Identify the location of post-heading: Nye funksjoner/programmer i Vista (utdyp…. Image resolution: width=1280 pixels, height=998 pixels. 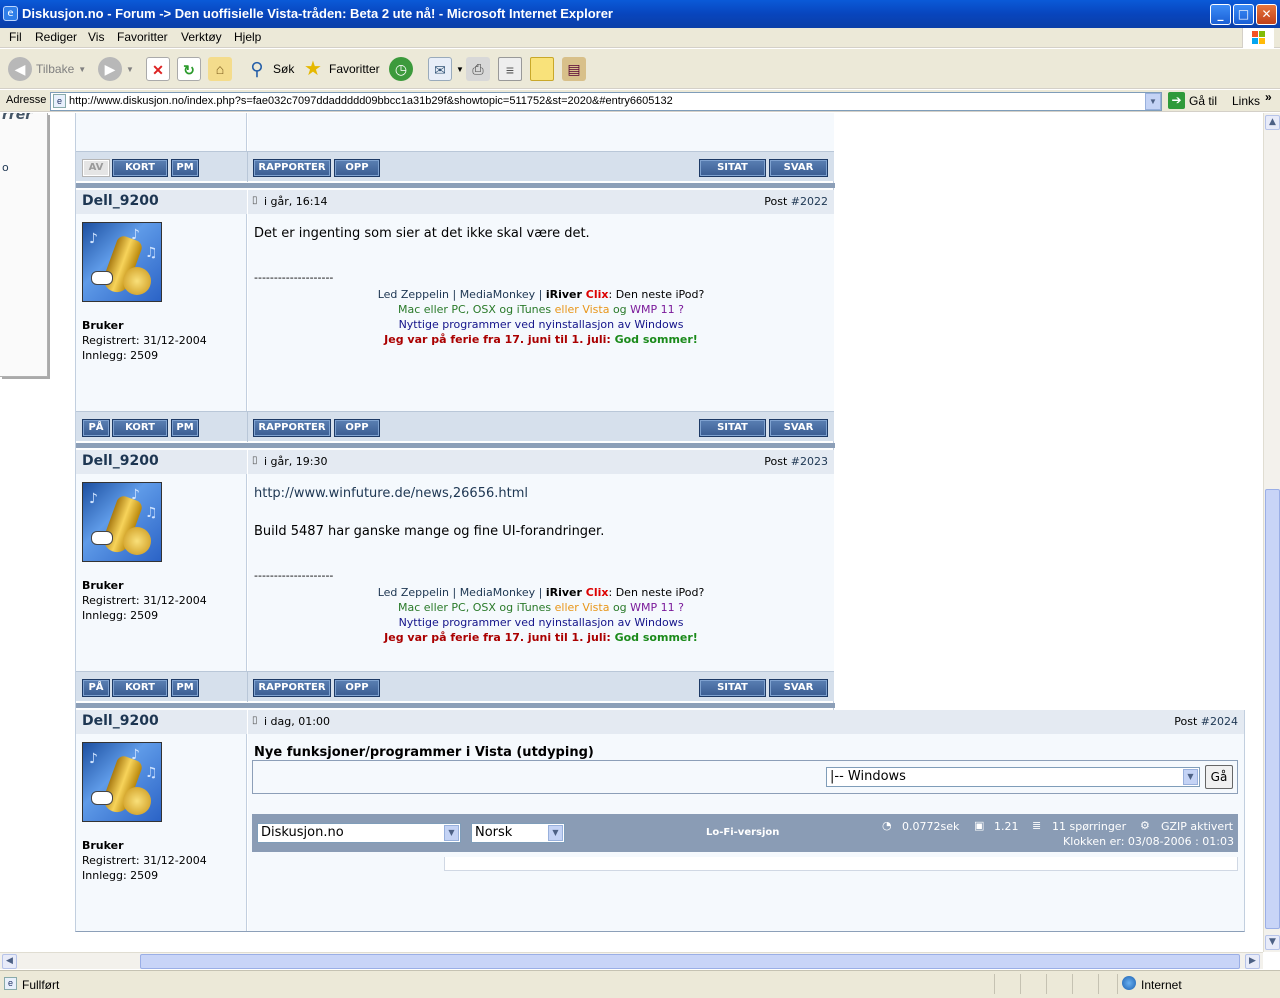
(424, 752).